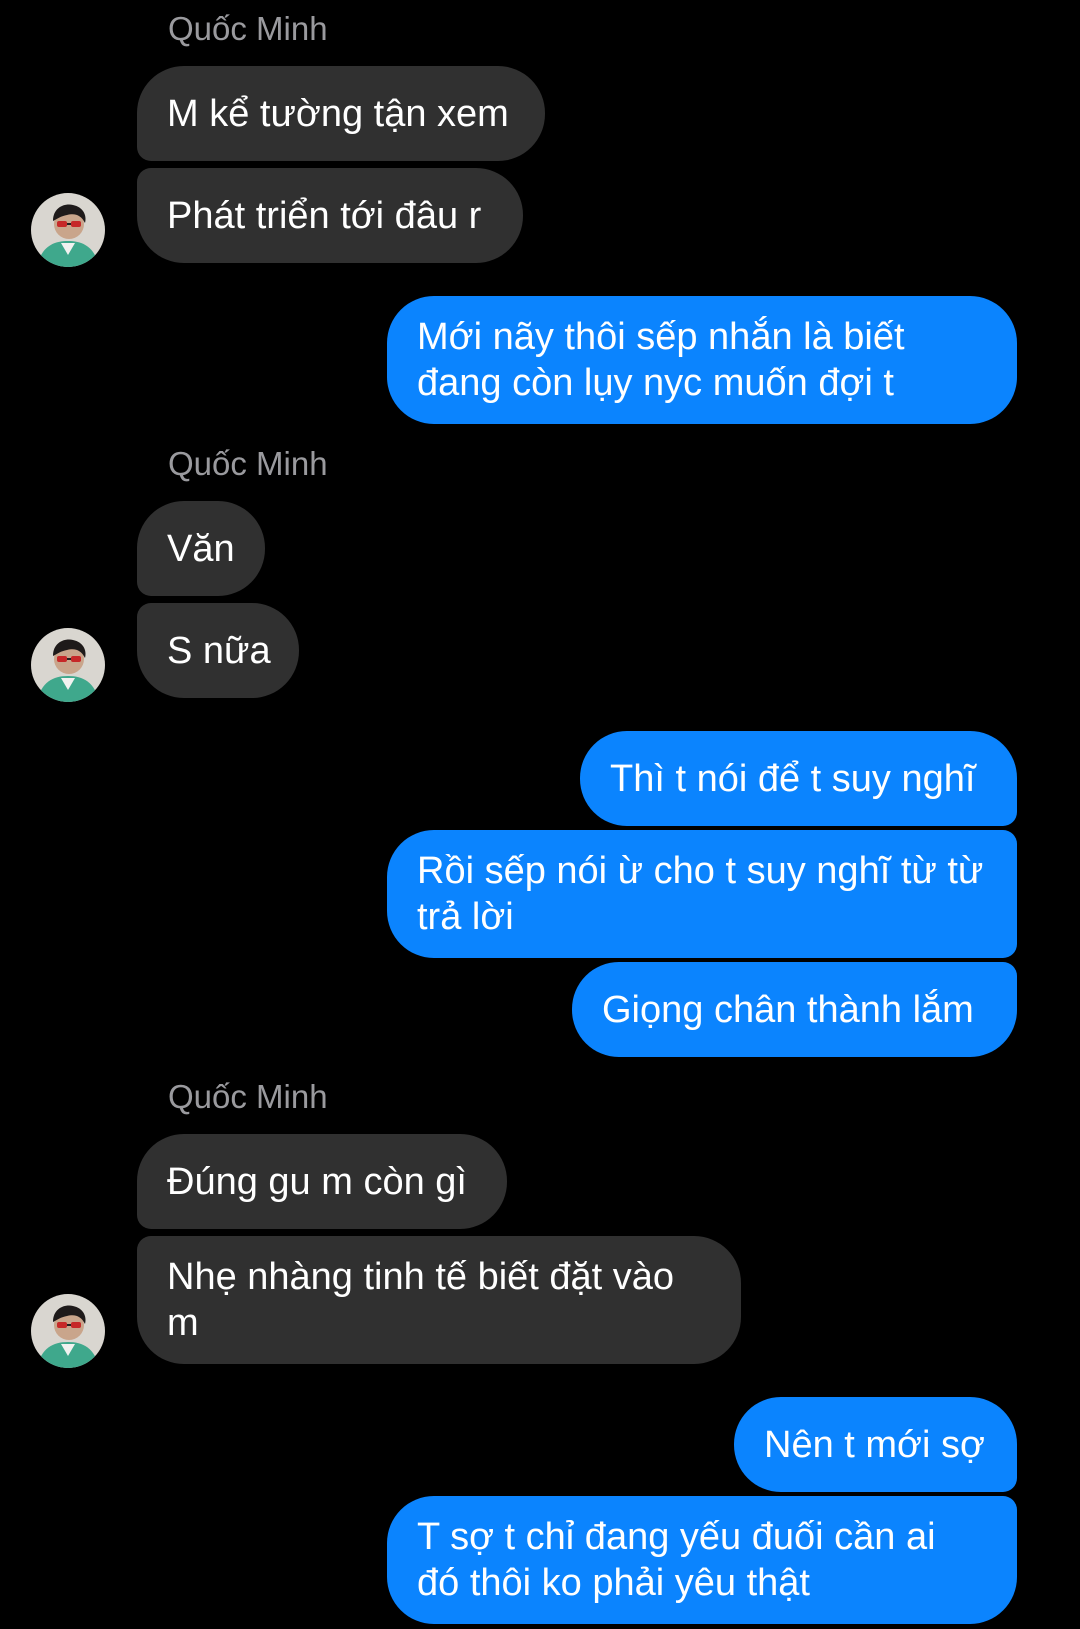  What do you see at coordinates (341, 113) in the screenshot?
I see `incoming-message: M kể tường tận xem` at bounding box center [341, 113].